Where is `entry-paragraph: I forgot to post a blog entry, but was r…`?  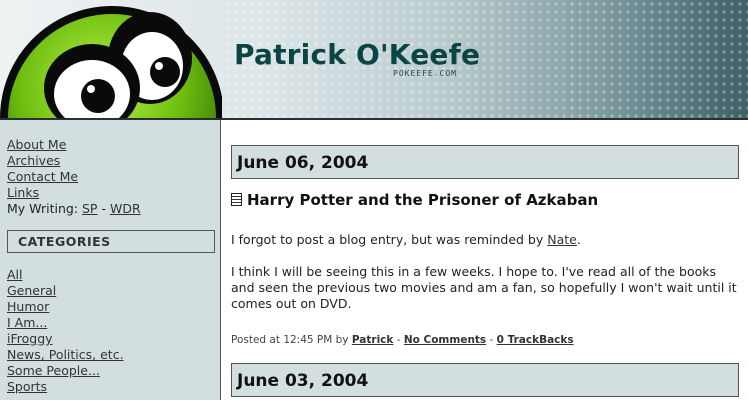 entry-paragraph: I forgot to post a blog entry, but was r… is located at coordinates (406, 239).